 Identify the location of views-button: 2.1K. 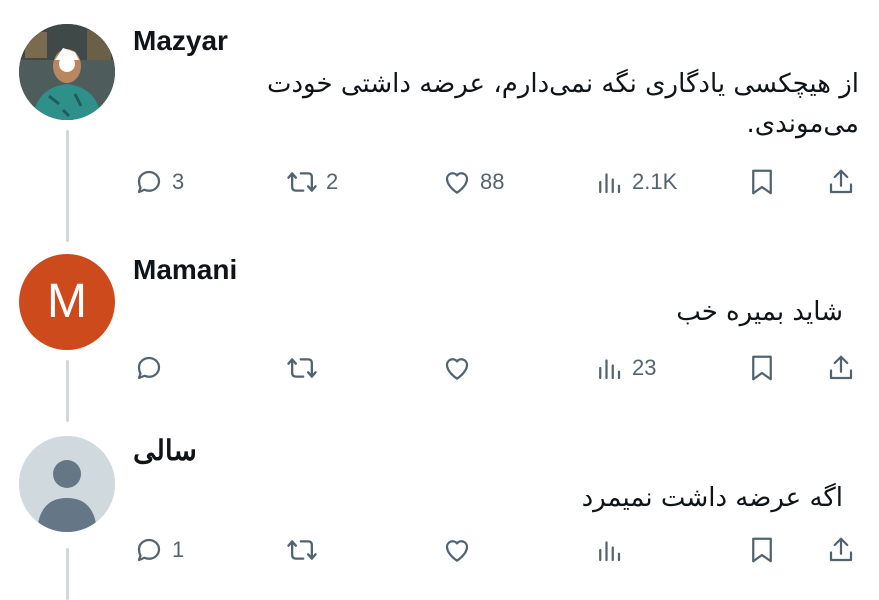
(635, 182).